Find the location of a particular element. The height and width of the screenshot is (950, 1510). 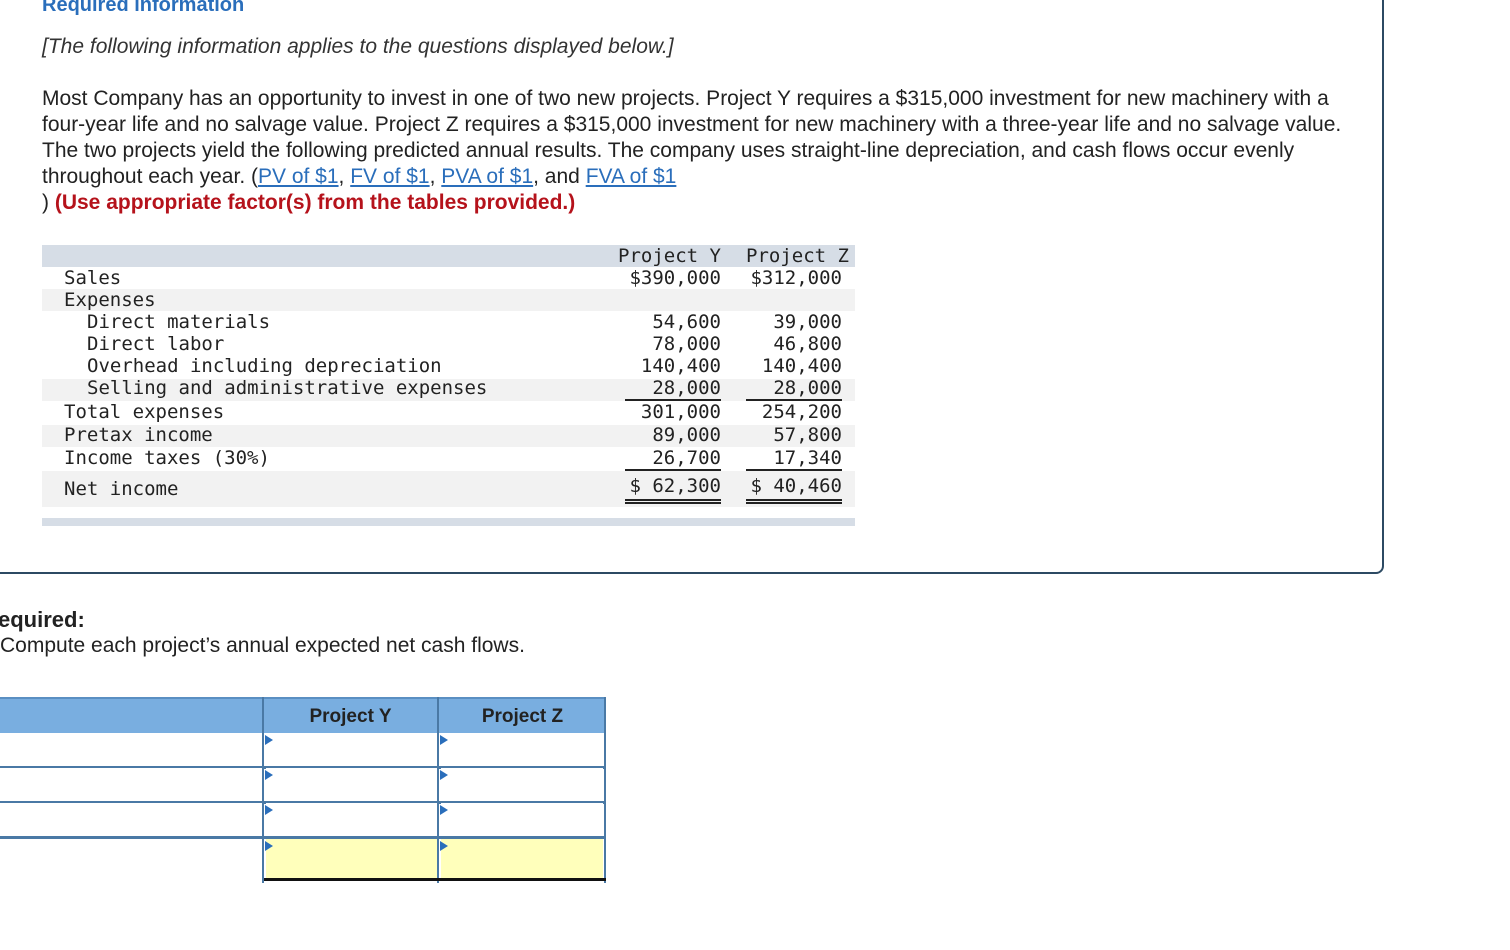

value-z: 57,800 is located at coordinates (807, 435).